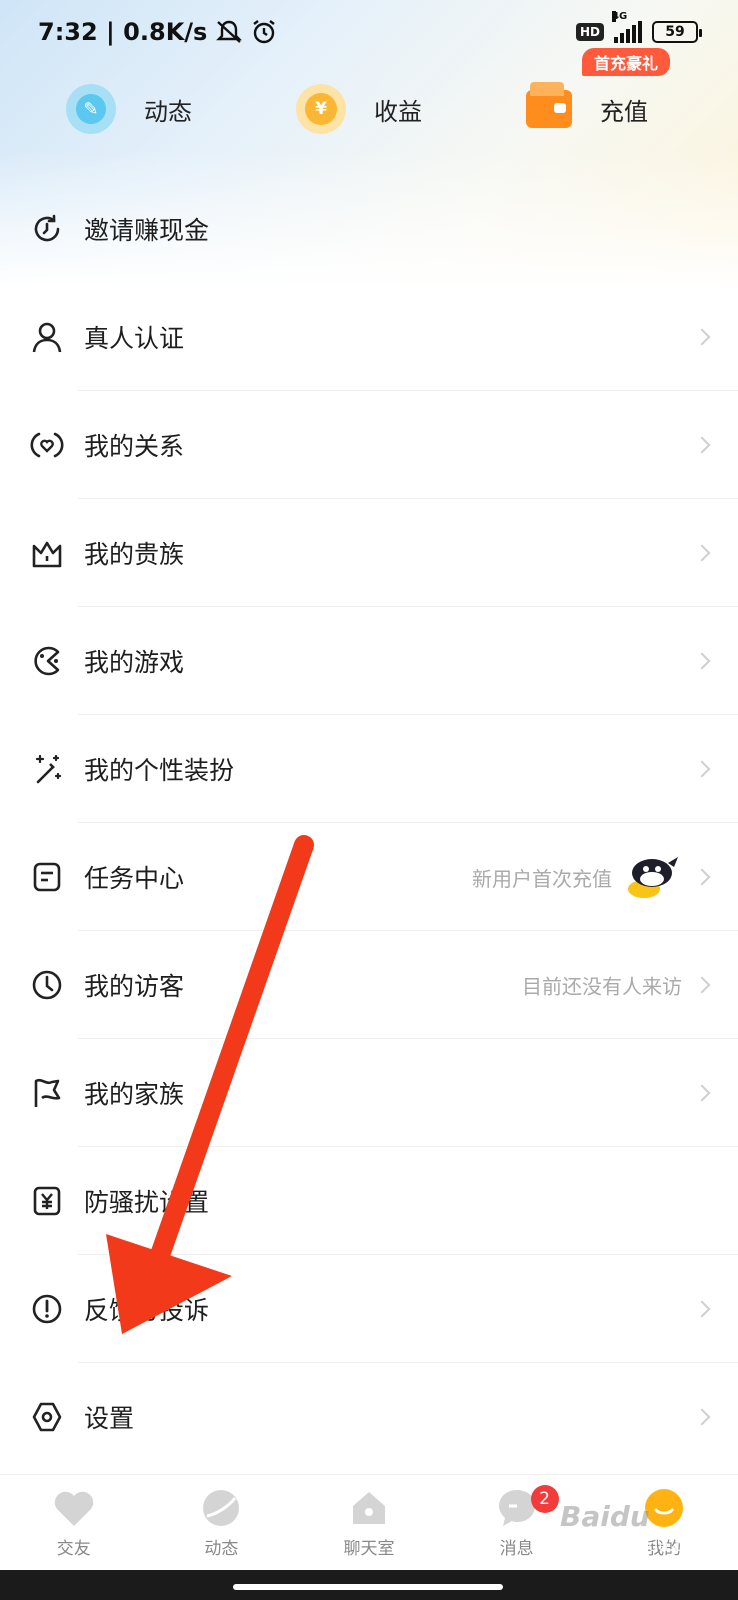 Image resolution: width=738 pixels, height=1600 pixels. I want to click on menu-label: 任务中心, so click(134, 878).